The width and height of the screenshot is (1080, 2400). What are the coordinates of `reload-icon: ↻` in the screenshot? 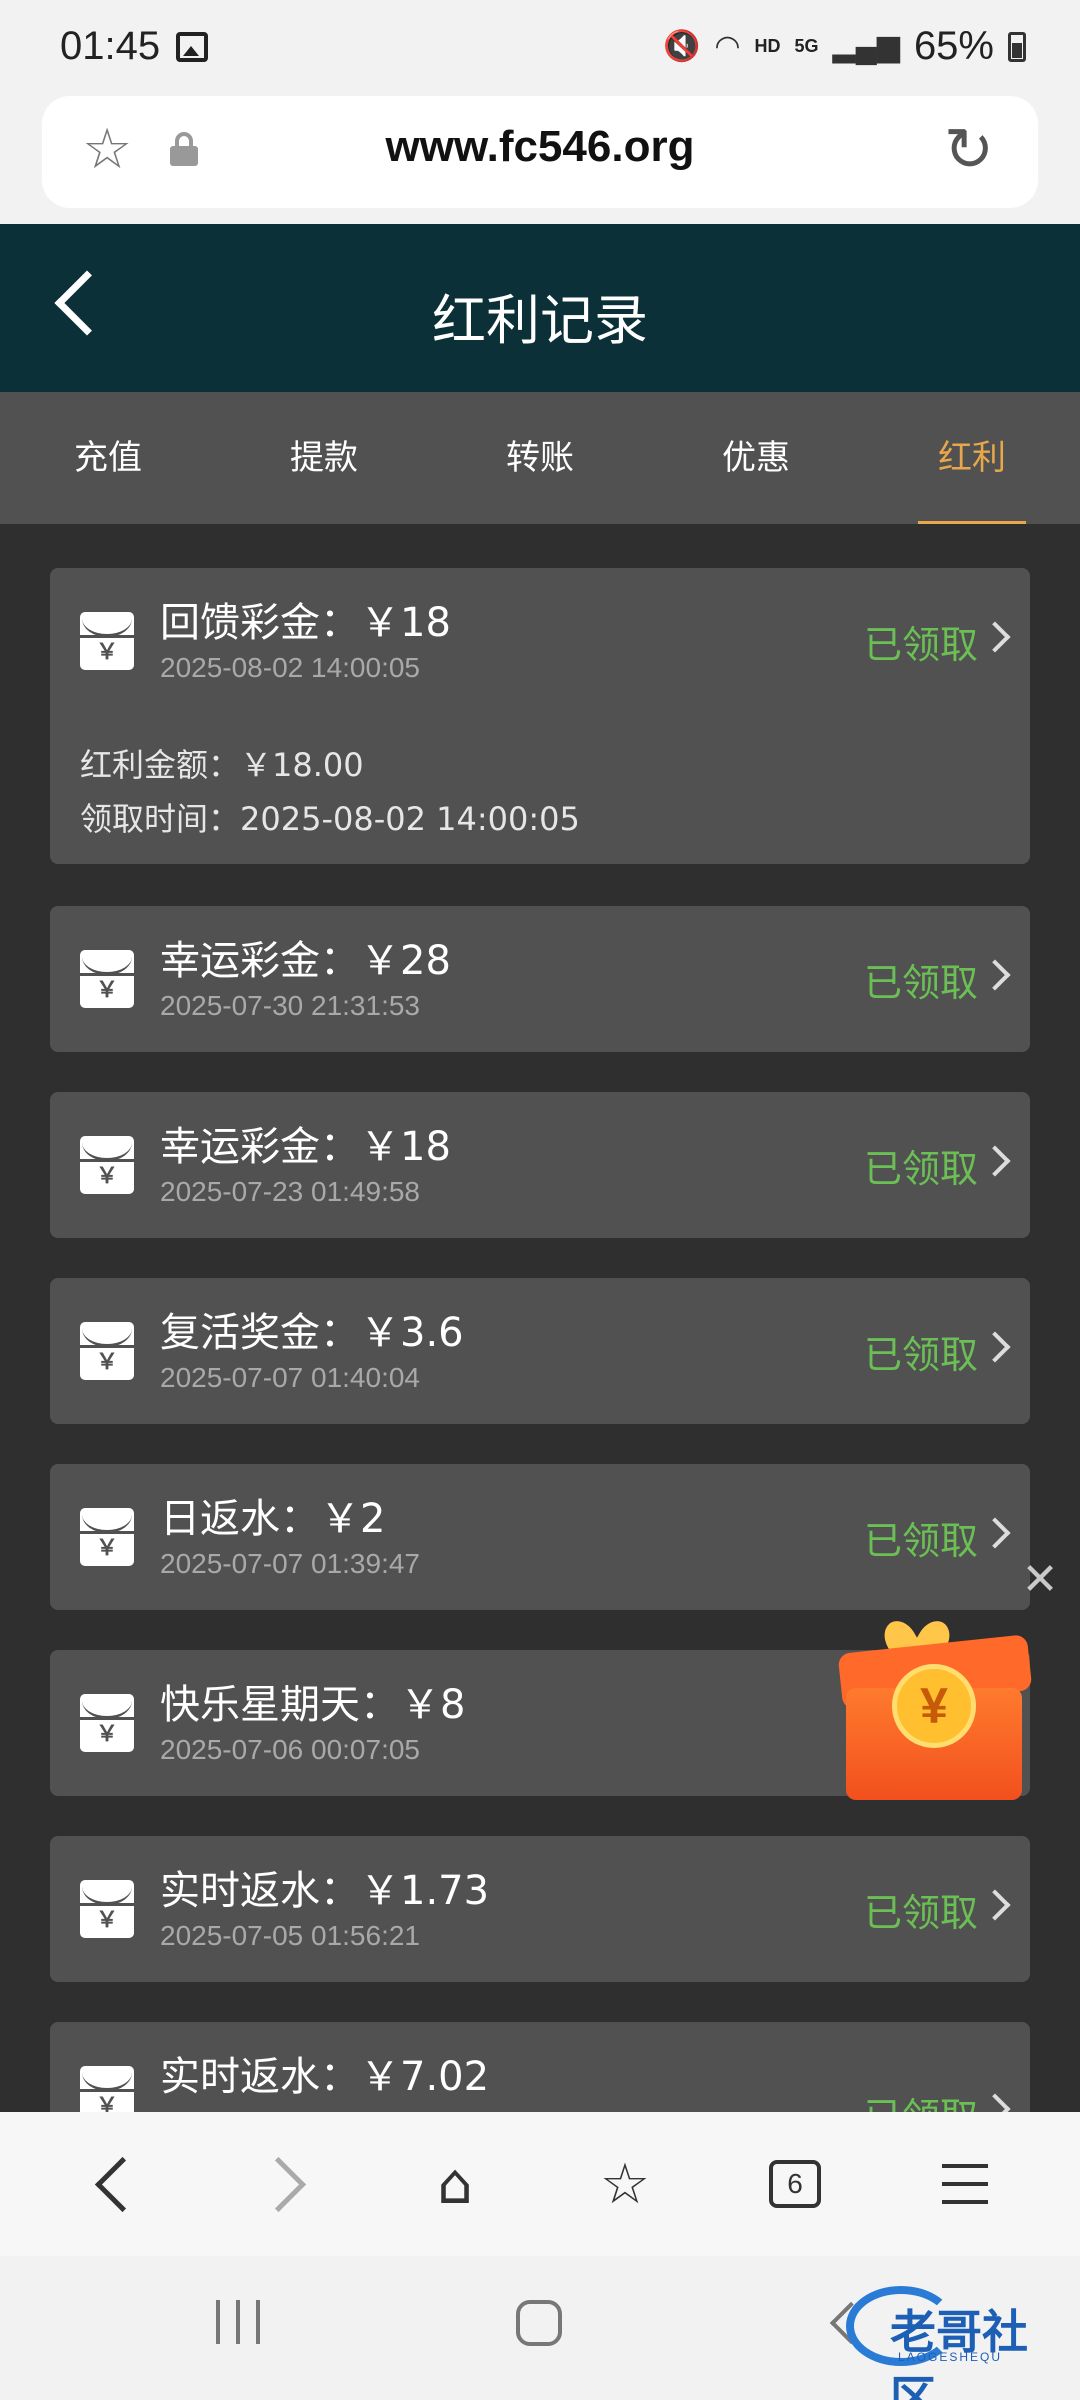 It's located at (969, 150).